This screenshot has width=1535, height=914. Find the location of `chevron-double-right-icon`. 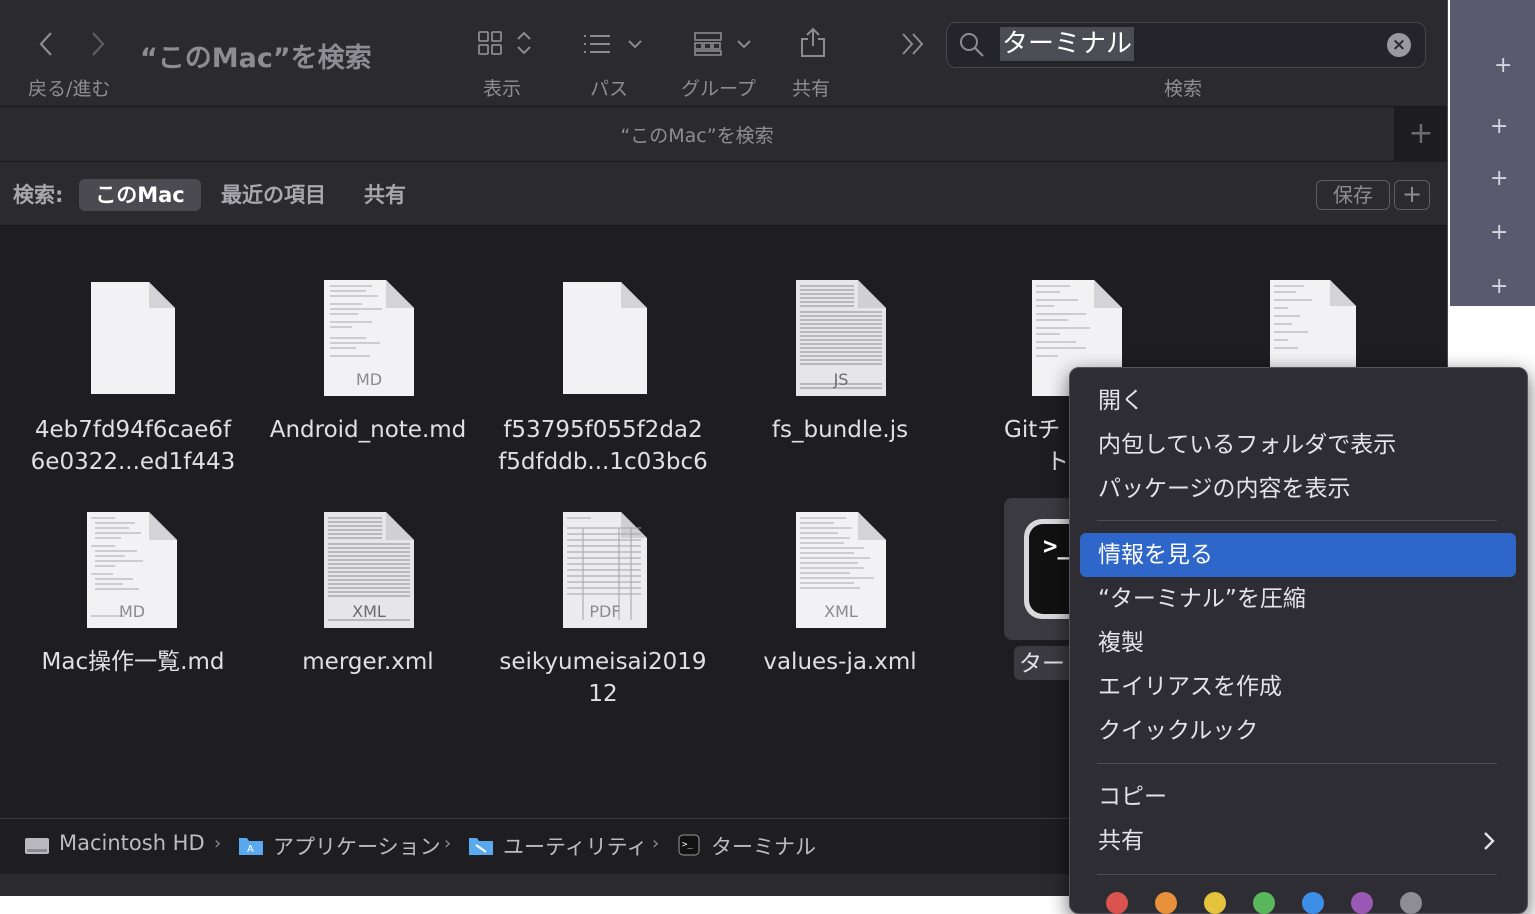

chevron-double-right-icon is located at coordinates (914, 44).